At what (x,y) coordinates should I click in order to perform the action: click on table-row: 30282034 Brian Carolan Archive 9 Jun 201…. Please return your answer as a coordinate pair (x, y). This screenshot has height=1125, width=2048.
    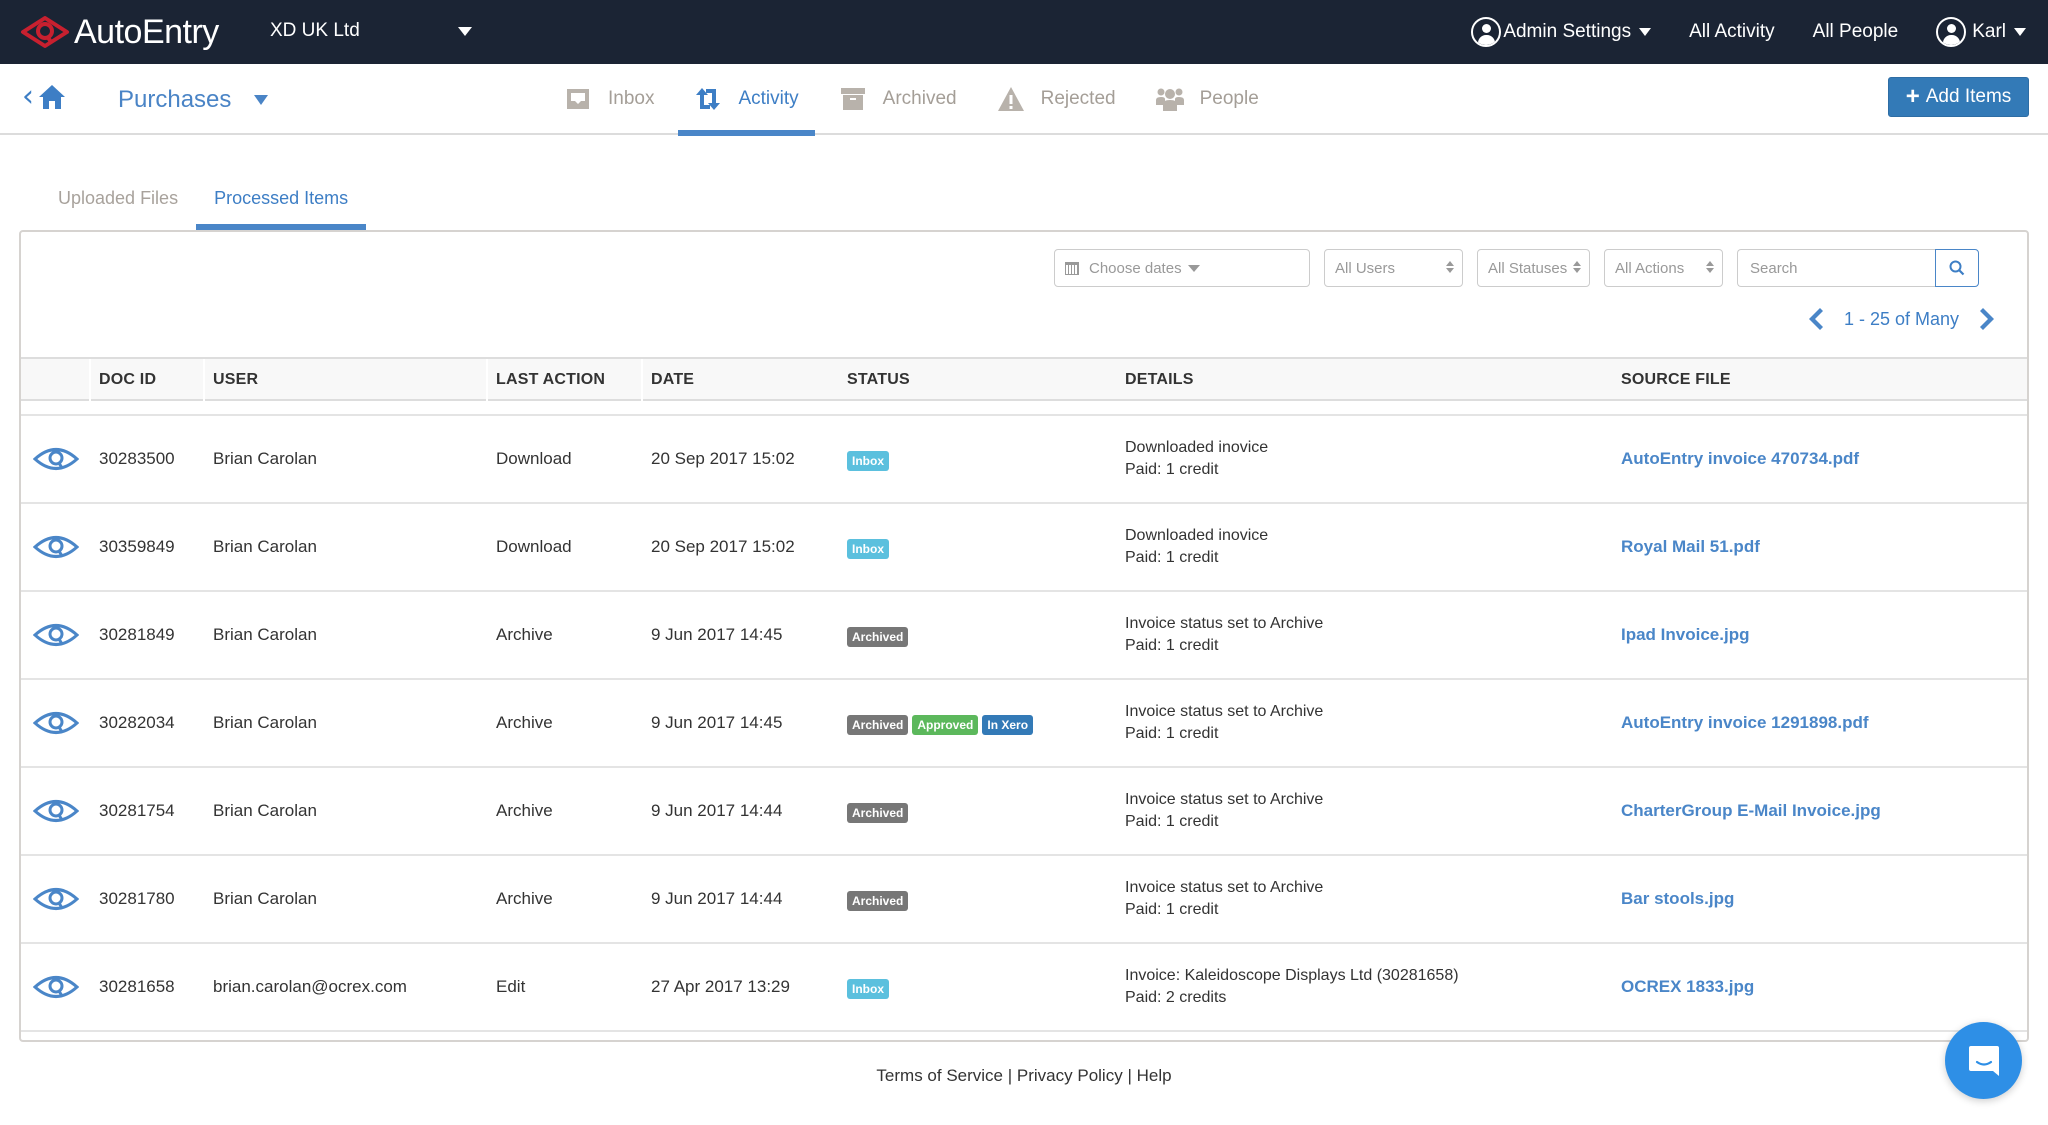
    Looking at the image, I should click on (1024, 724).